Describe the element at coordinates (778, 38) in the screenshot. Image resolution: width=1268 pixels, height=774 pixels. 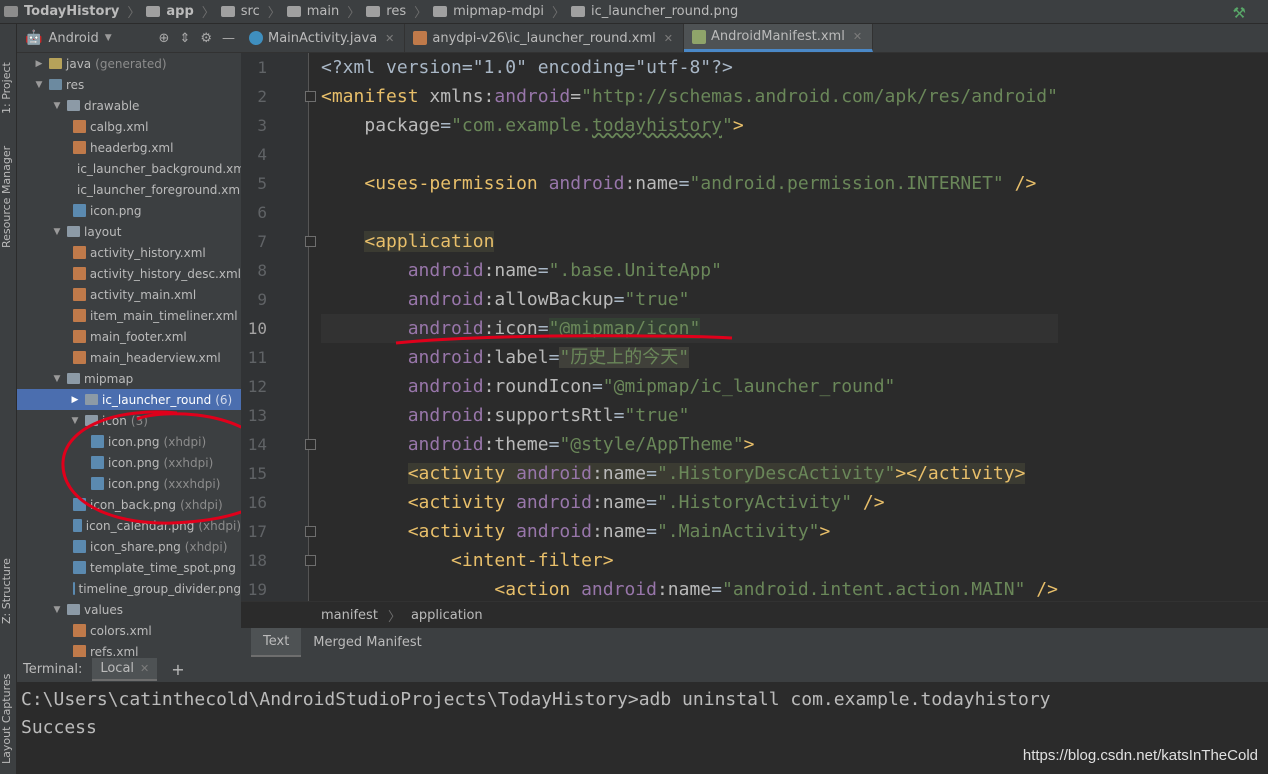
I see `tab-android-manifest: AndroidManifest.xml ✕` at that location.